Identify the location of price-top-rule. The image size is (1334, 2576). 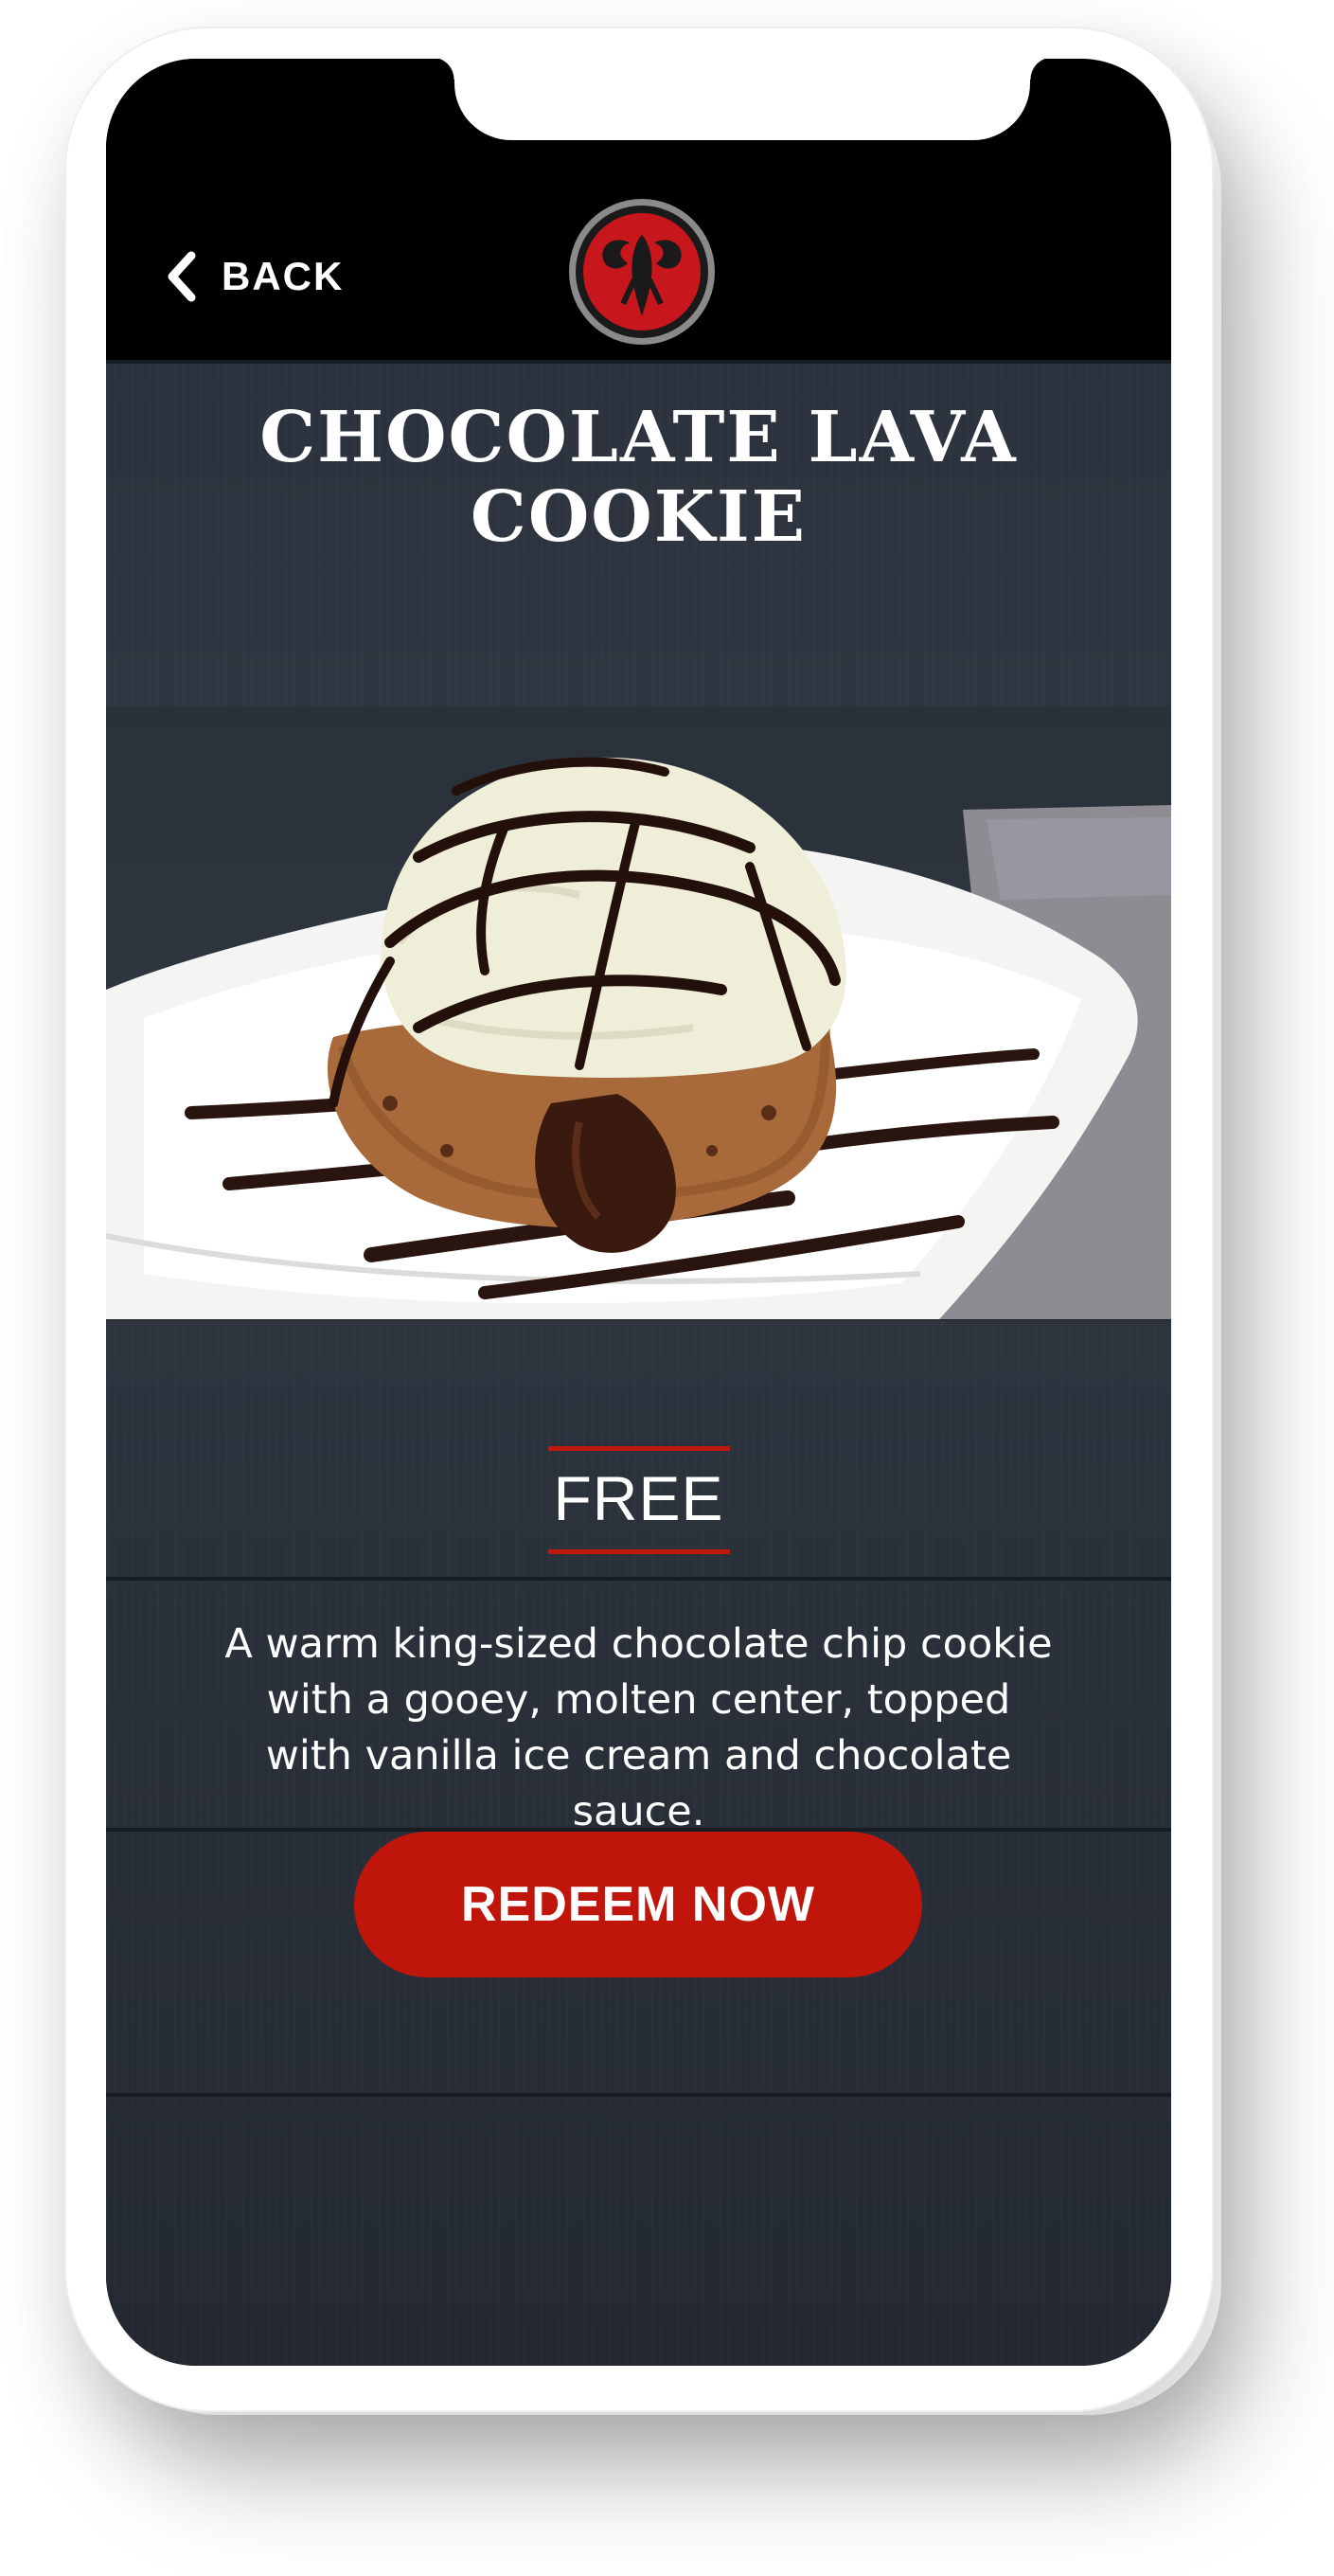
(638, 1448).